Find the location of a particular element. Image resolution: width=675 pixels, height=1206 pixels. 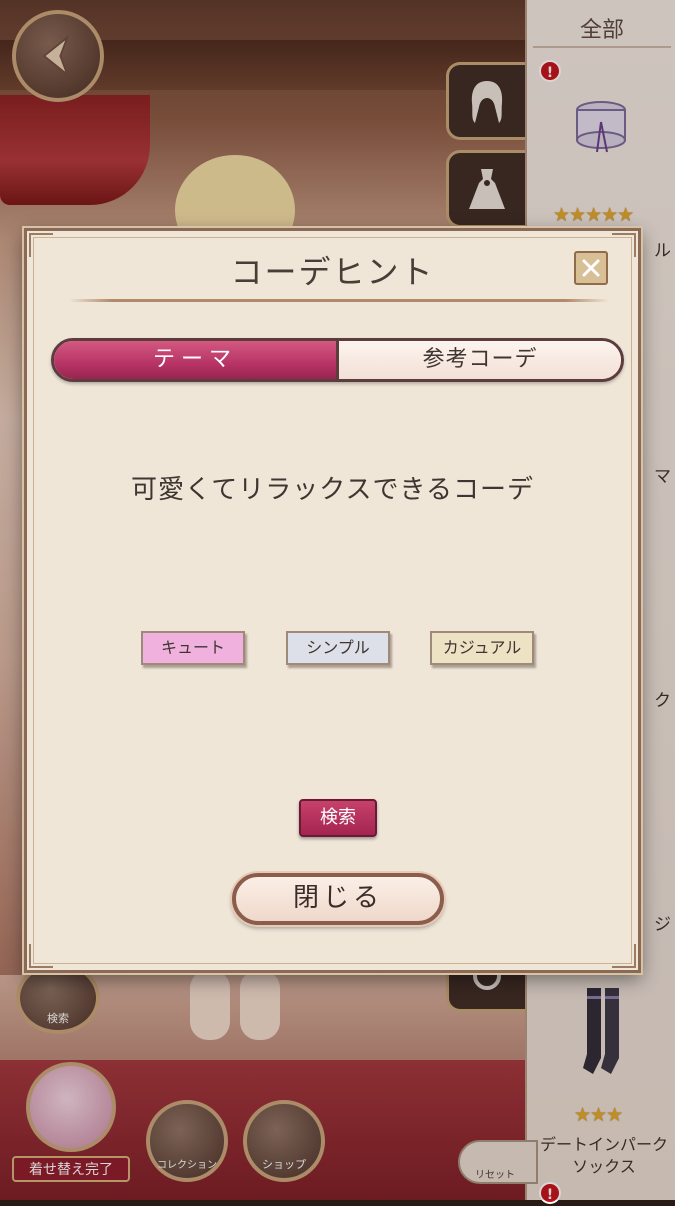

style-tag-cute: キュート is located at coordinates (193, 648).